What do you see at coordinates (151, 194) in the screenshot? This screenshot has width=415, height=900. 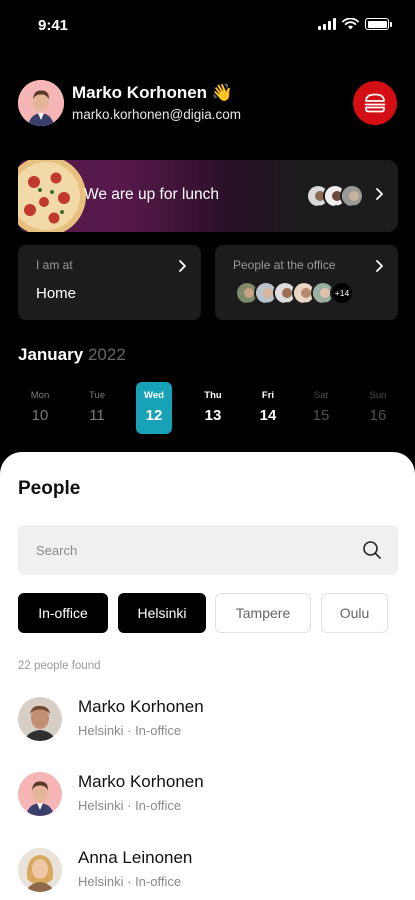 I see `lunch-banner-text: We are up for lunch` at bounding box center [151, 194].